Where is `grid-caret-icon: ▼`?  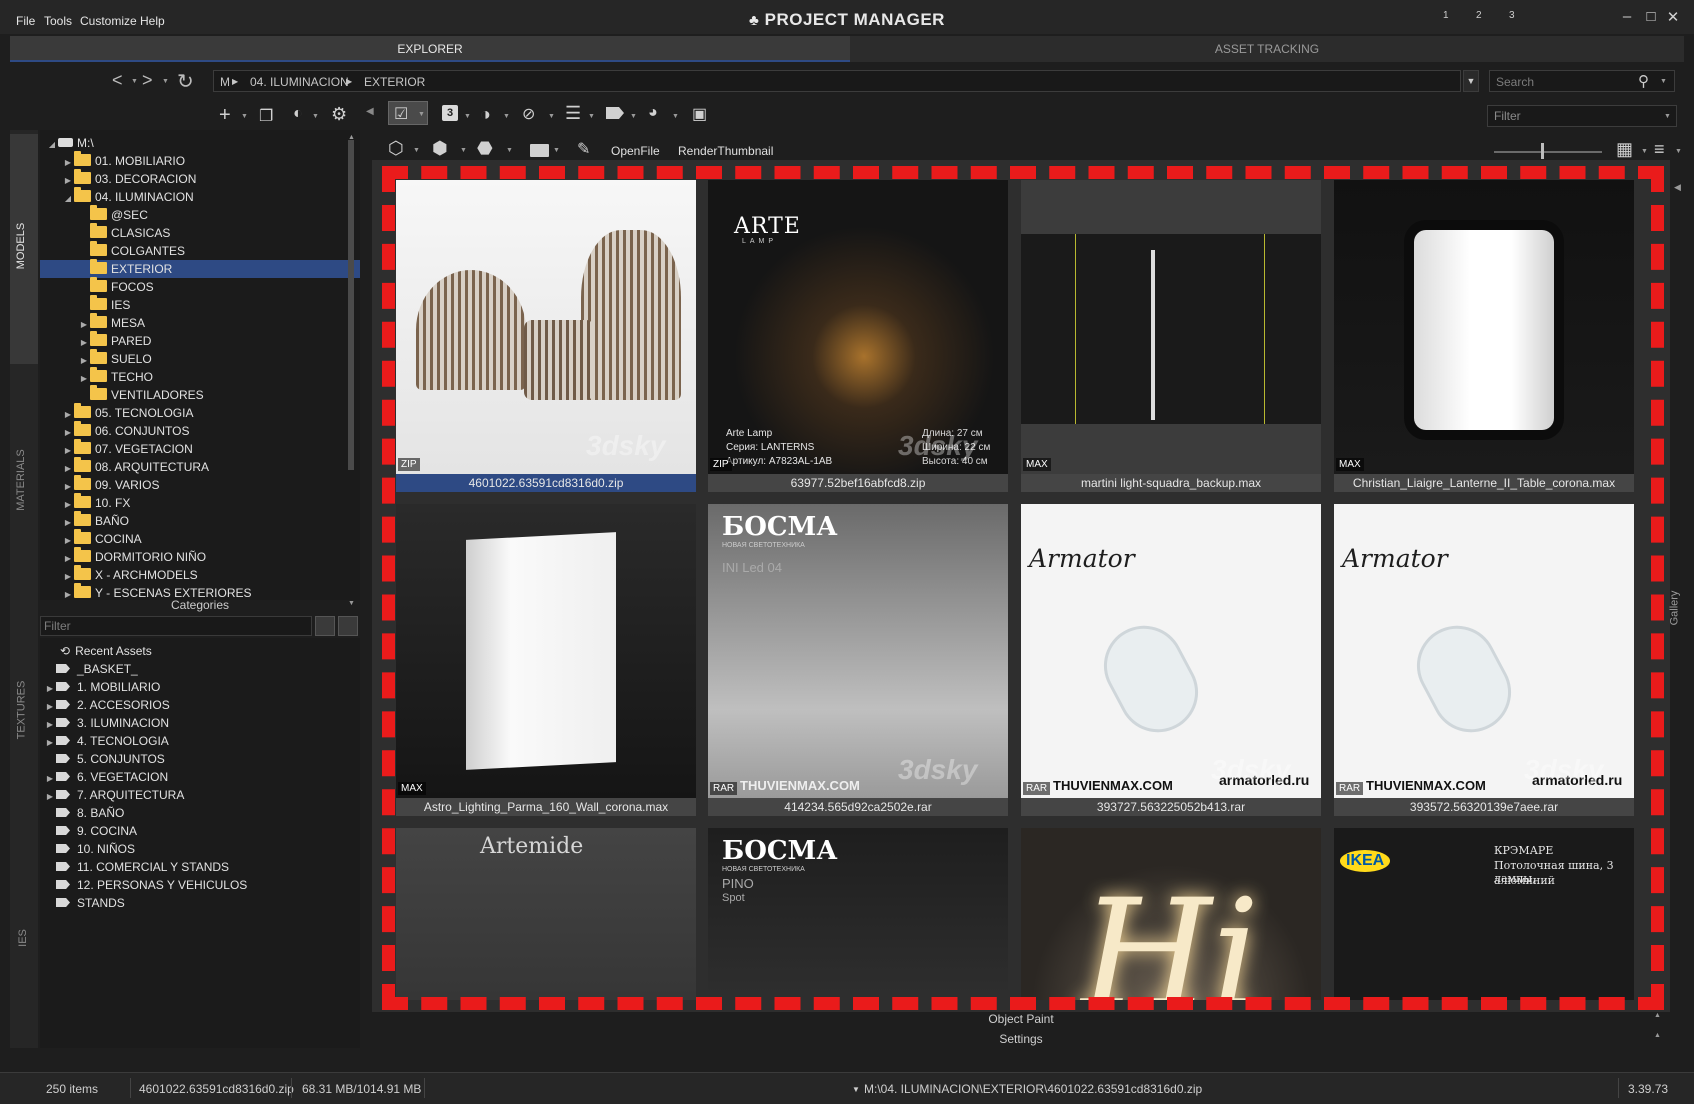 grid-caret-icon: ▼ is located at coordinates (1644, 151).